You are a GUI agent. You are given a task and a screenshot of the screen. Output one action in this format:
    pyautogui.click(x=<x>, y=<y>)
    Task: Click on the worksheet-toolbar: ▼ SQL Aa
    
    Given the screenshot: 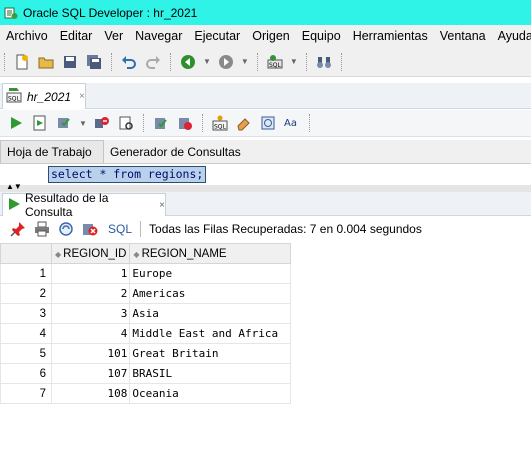 What is the action you would take?
    pyautogui.click(x=265, y=123)
    